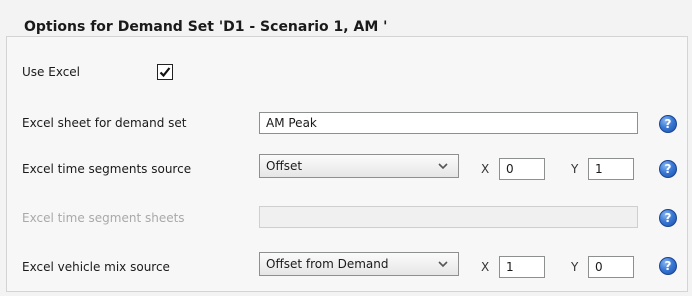 The width and height of the screenshot is (692, 296). Describe the element at coordinates (448, 123) in the screenshot. I see `excel-sheet-input: AM Peak` at that location.